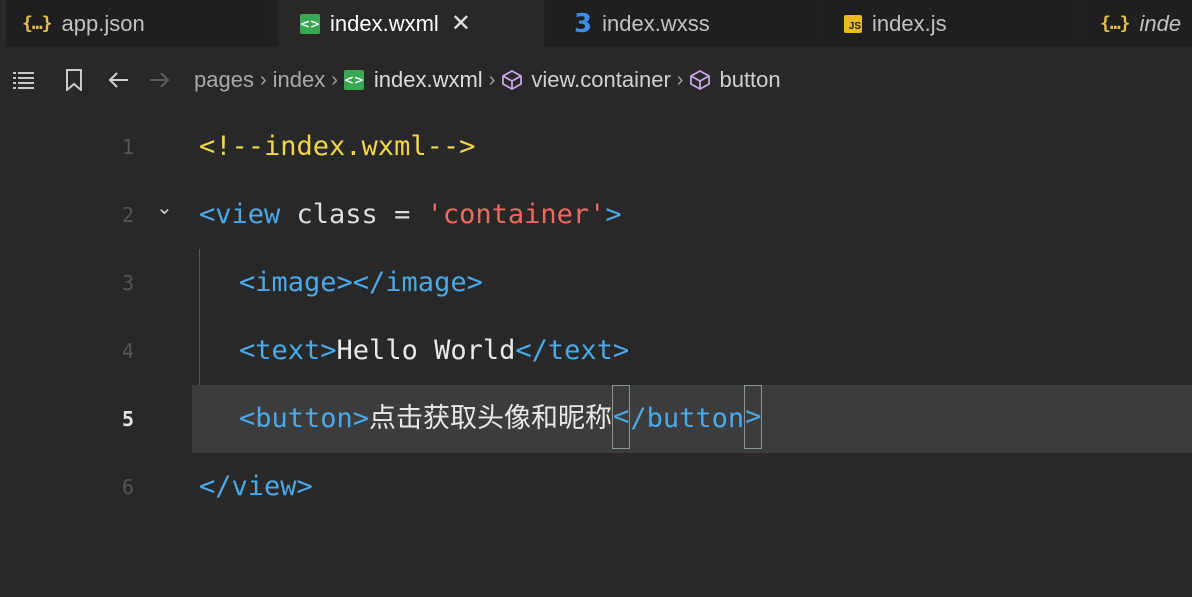  I want to click on breadcrumb-view-container: view.container, so click(586, 80).